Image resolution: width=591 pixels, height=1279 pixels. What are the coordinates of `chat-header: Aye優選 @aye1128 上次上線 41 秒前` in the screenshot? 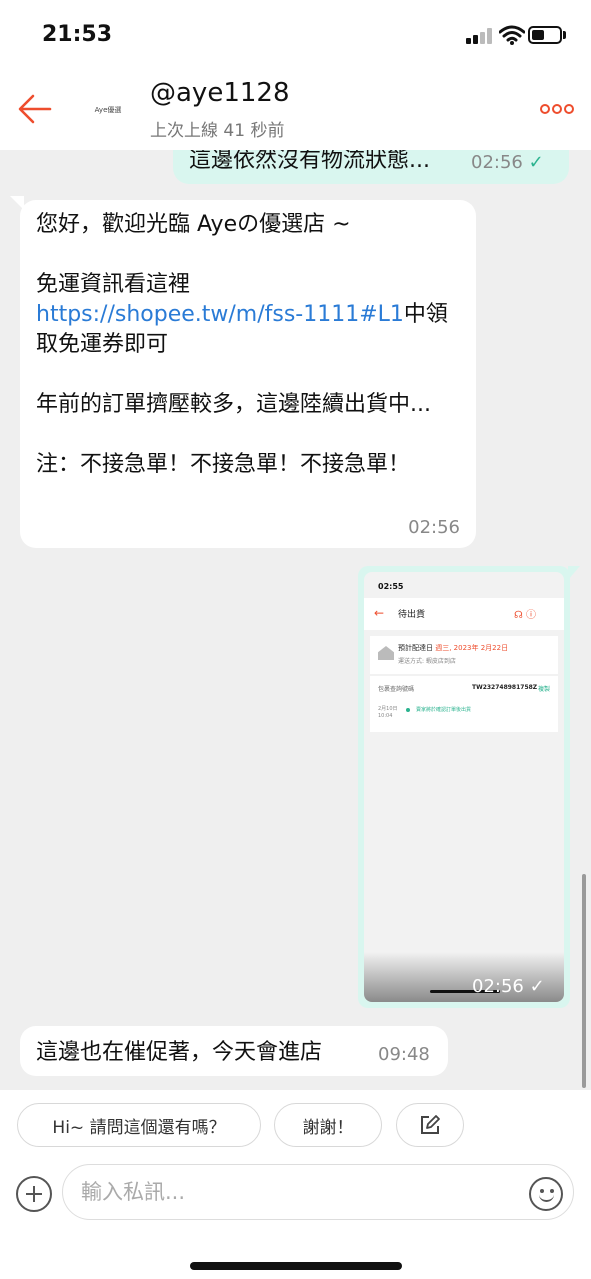 It's located at (295, 110).